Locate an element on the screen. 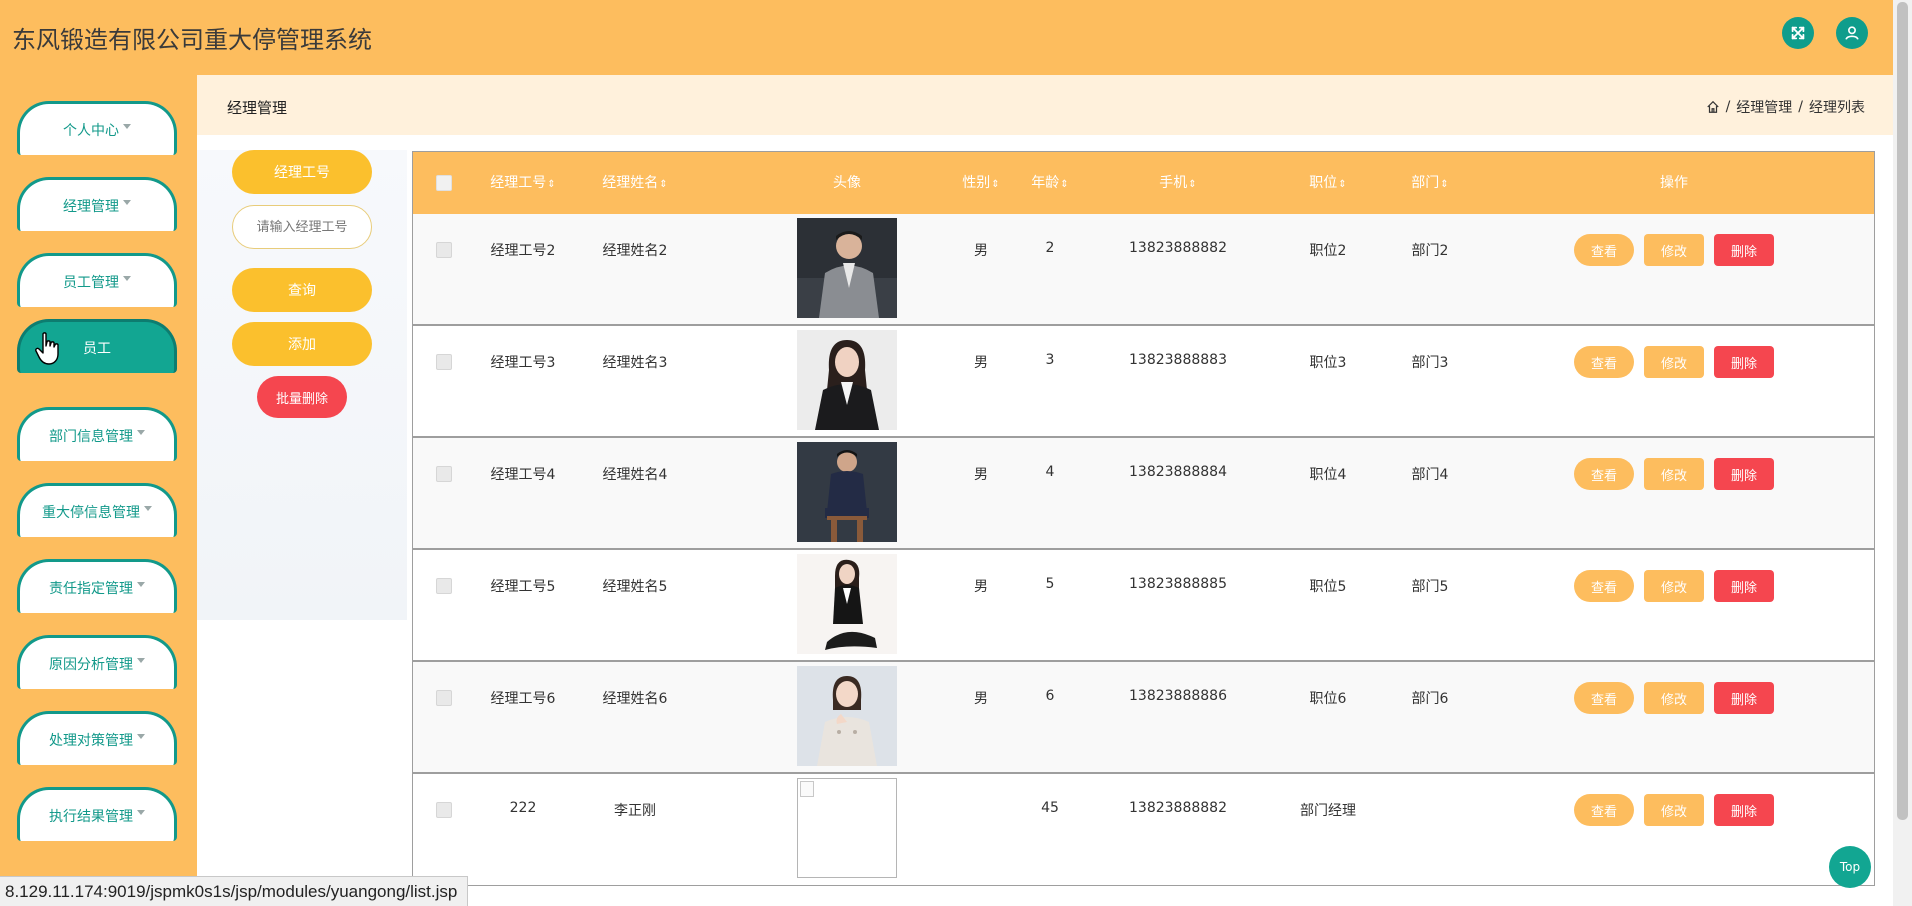  cell-phone: 13823888884 is located at coordinates (1178, 472).